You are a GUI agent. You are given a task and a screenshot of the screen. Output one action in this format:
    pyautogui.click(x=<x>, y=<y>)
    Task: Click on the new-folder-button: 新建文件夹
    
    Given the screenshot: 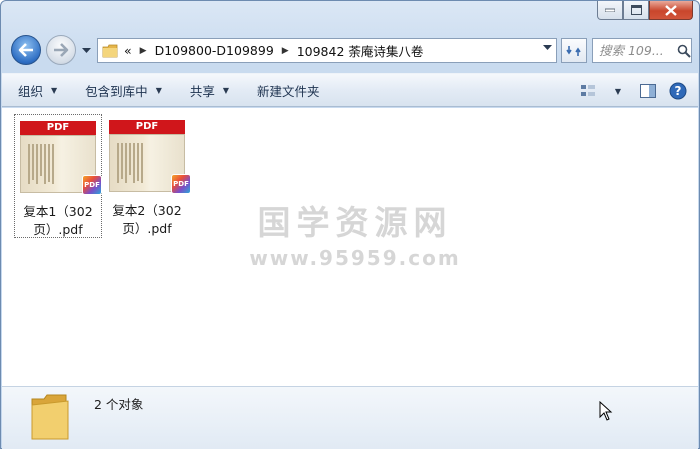 What is the action you would take?
    pyautogui.click(x=286, y=90)
    